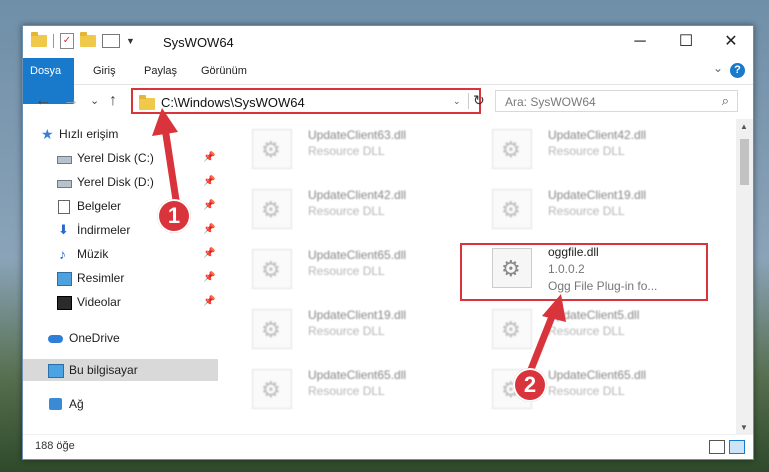  I want to click on tab-view: Görünüm, so click(224, 71).